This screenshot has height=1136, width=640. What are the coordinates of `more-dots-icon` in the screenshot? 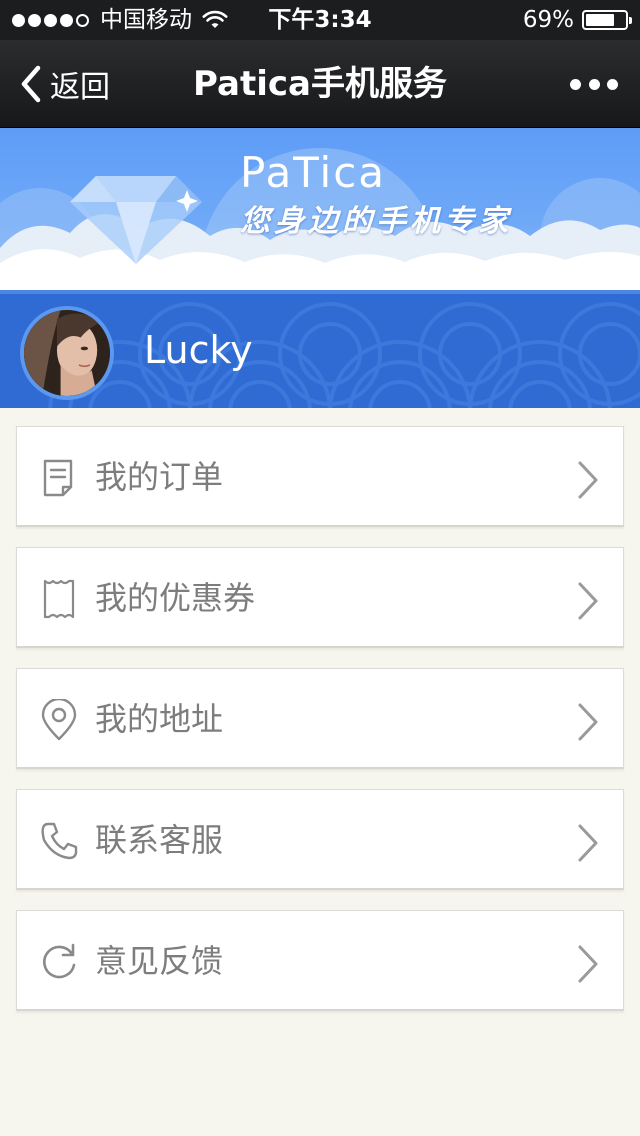 It's located at (575, 84).